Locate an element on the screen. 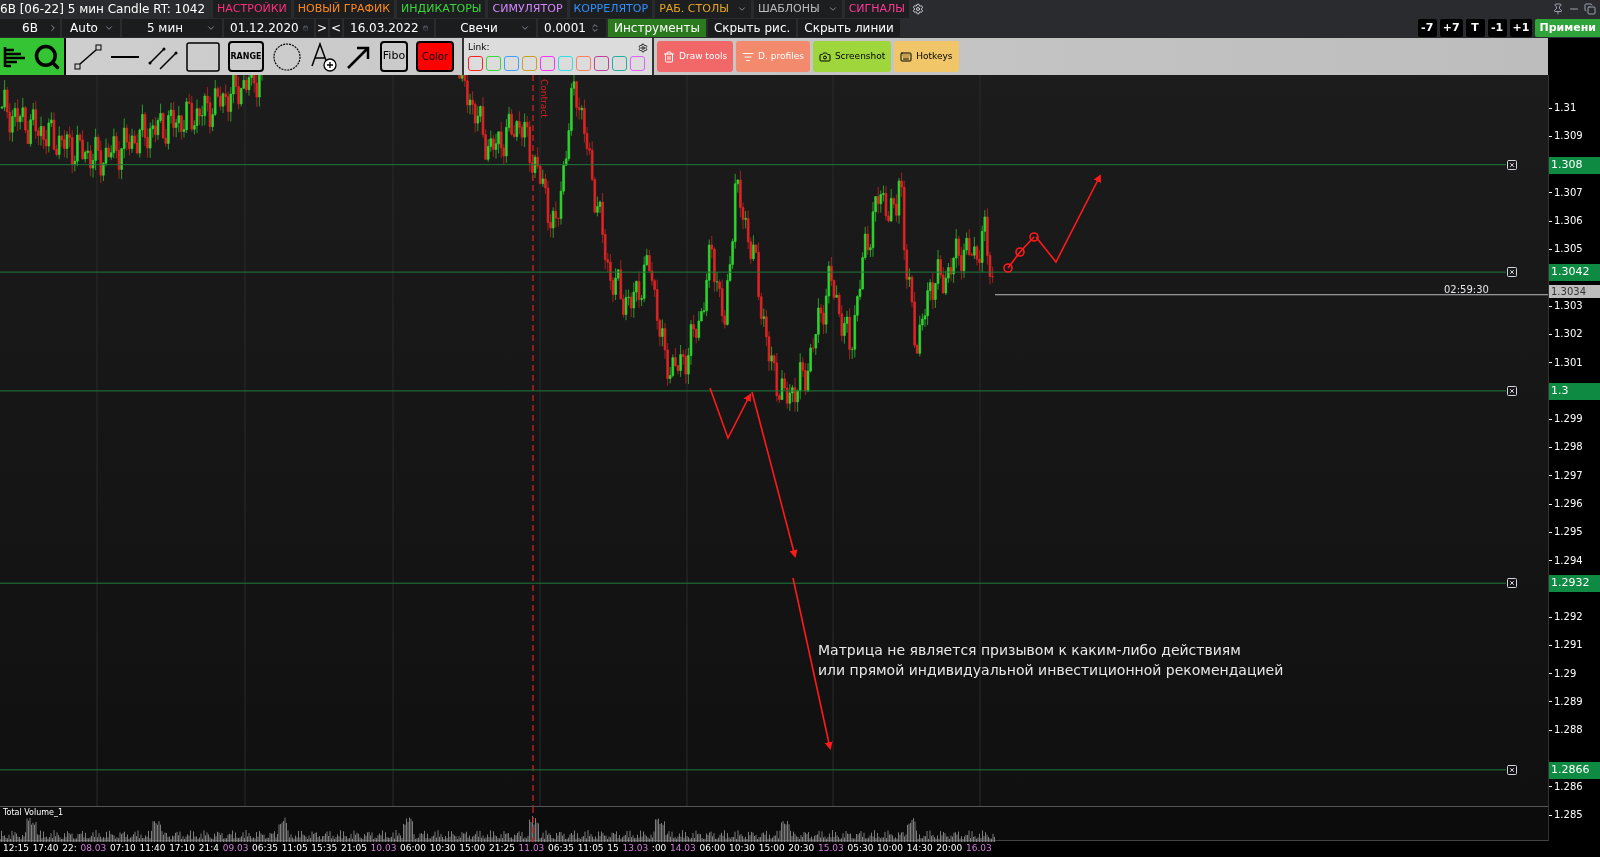 Image resolution: width=1600 pixels, height=857 pixels. time-axis-label: 22: is located at coordinates (69, 849).